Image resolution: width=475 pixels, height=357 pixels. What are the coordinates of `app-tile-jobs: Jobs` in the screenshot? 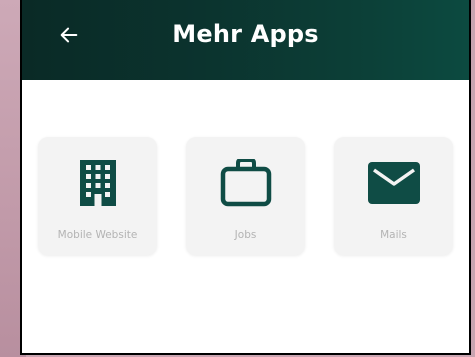 It's located at (245, 196).